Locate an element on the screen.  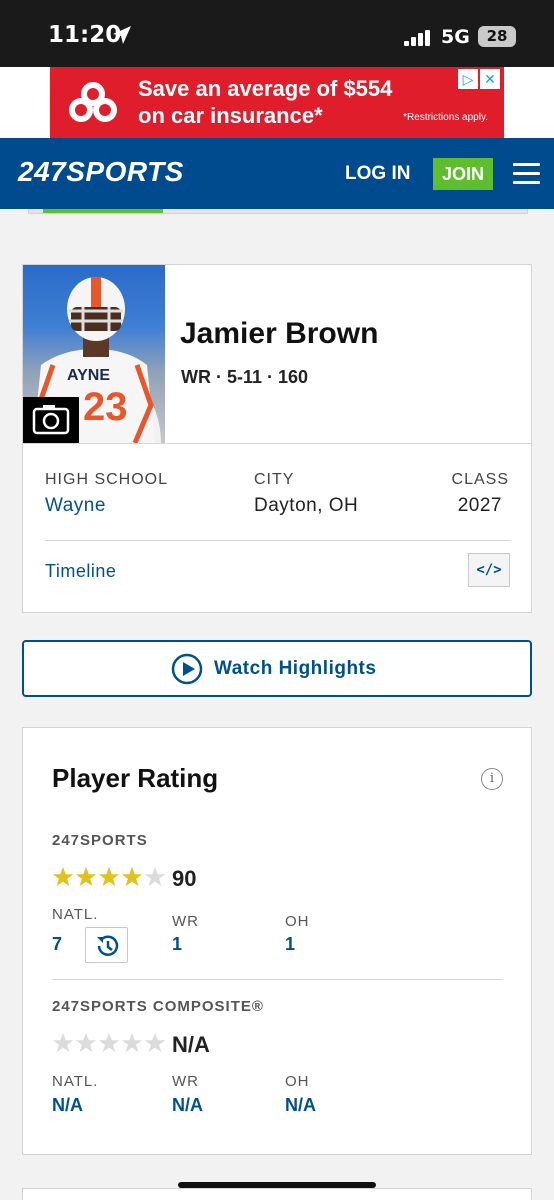
signal-strength-icon is located at coordinates (417, 38).